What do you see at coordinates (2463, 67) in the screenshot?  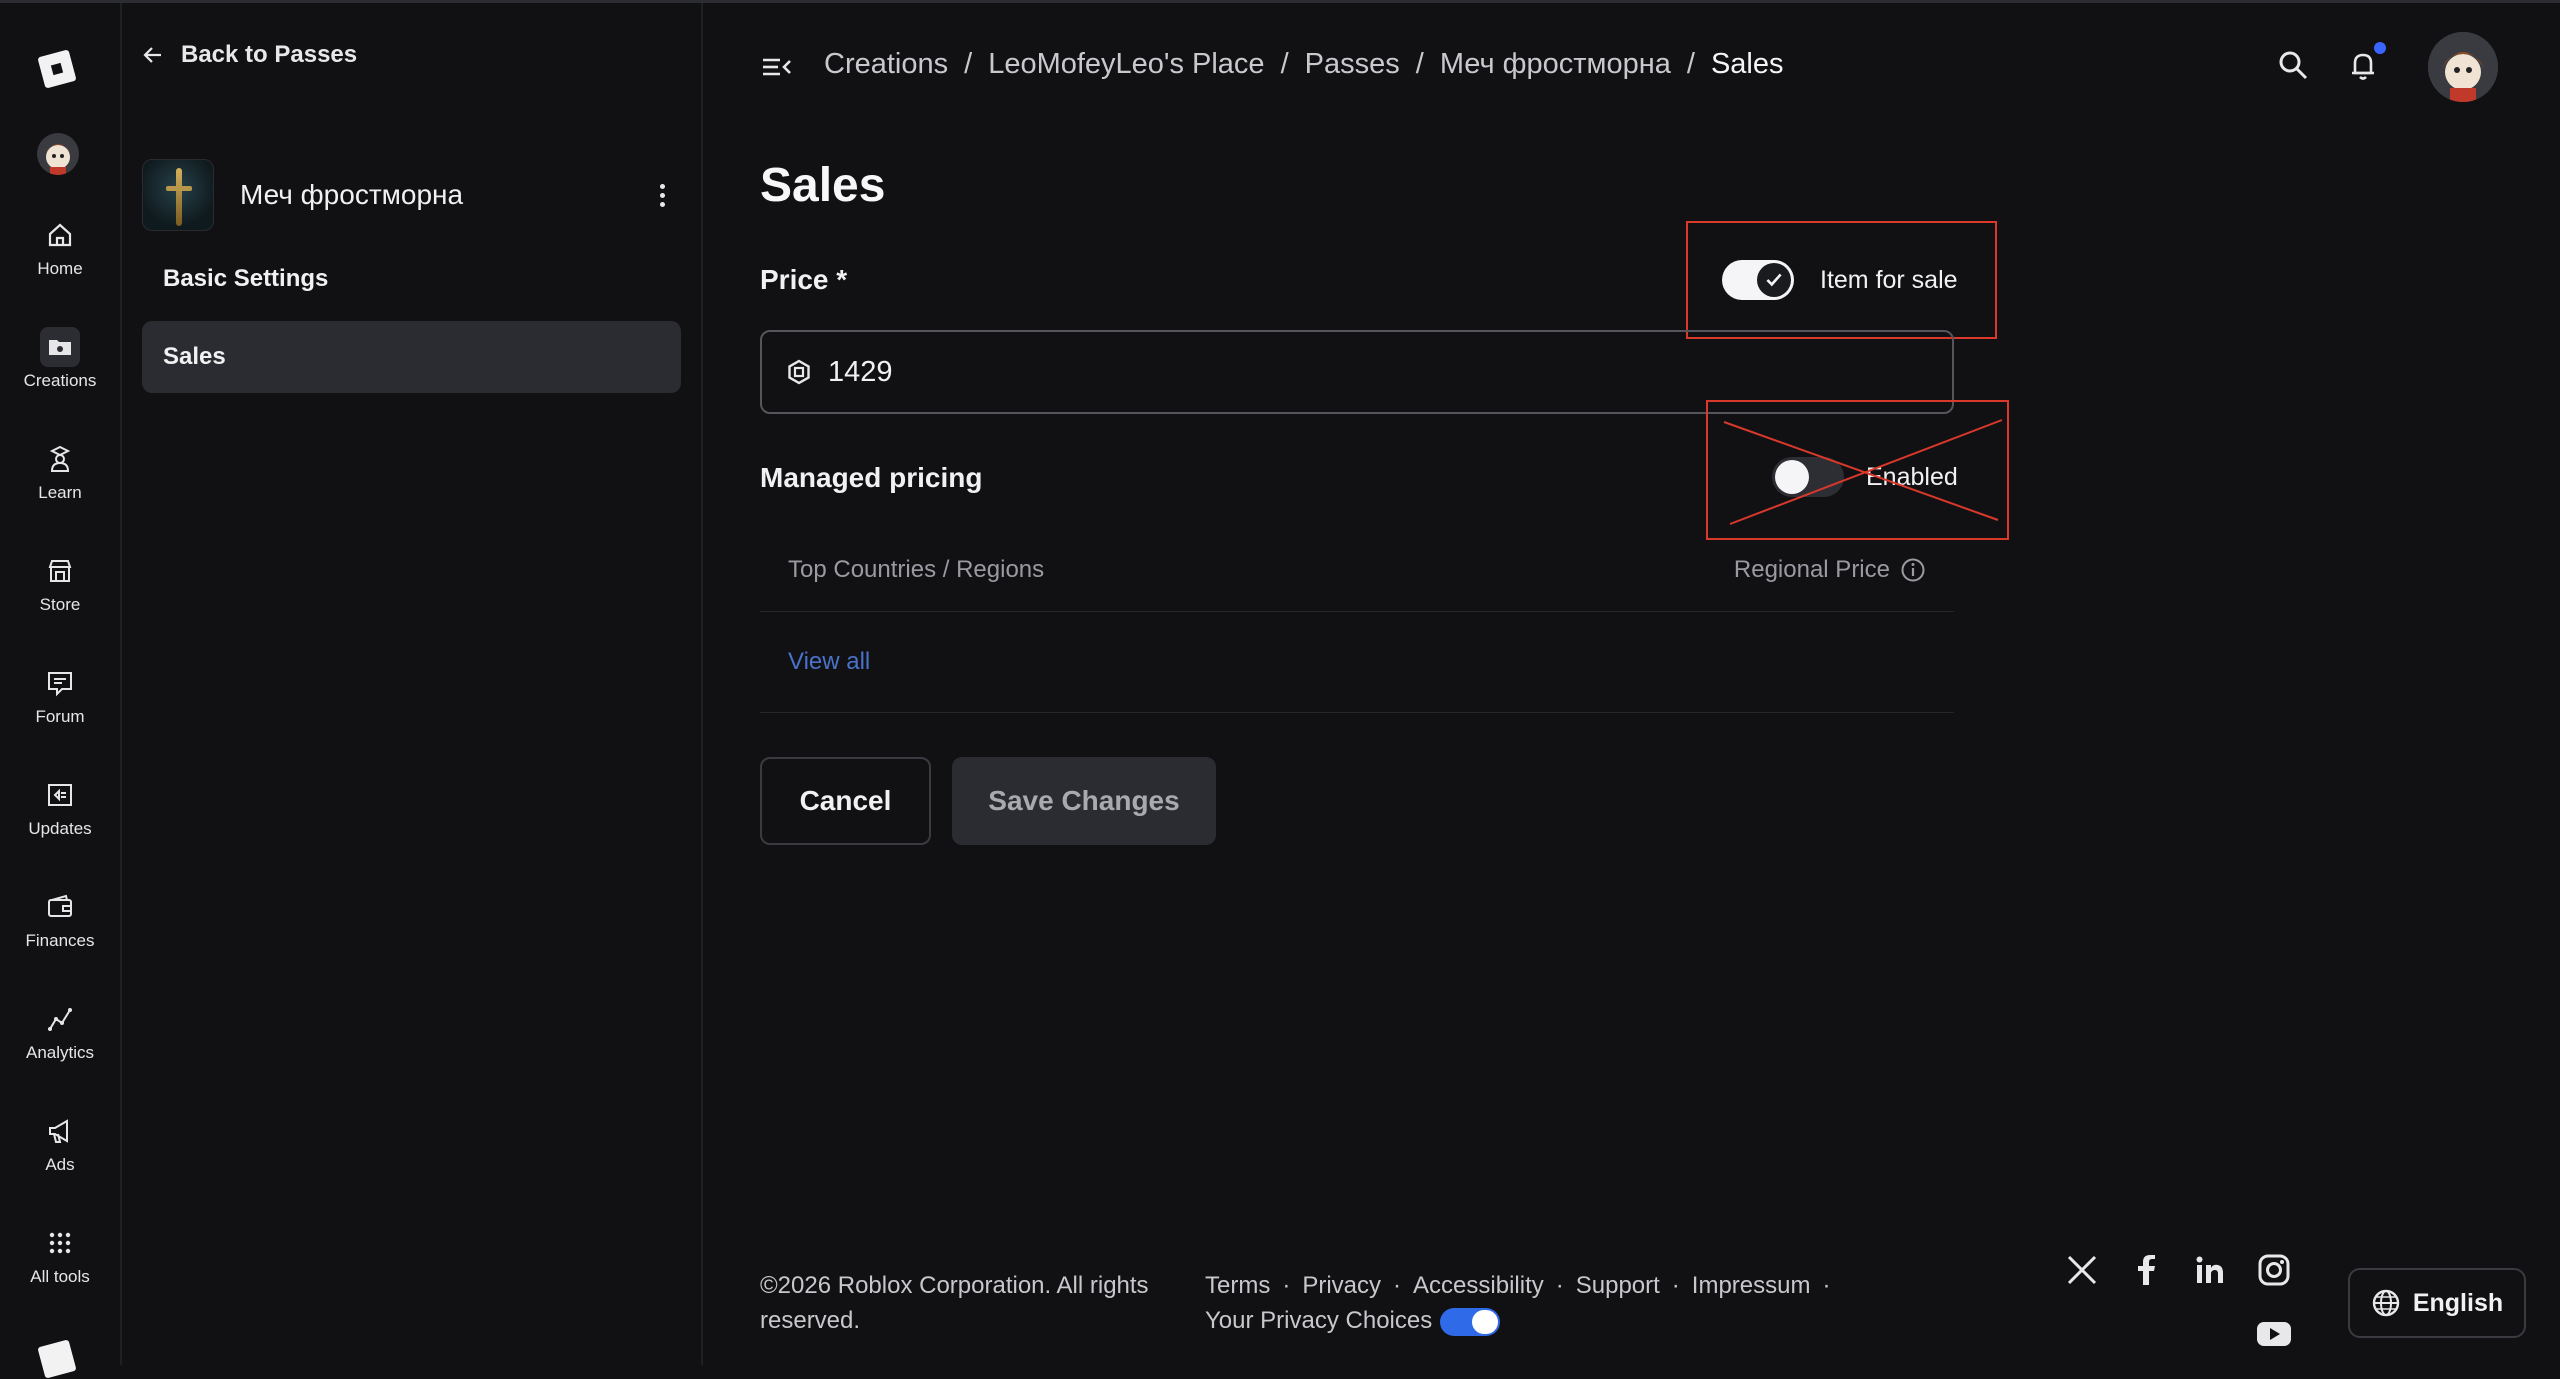 I see `user-avatar` at bounding box center [2463, 67].